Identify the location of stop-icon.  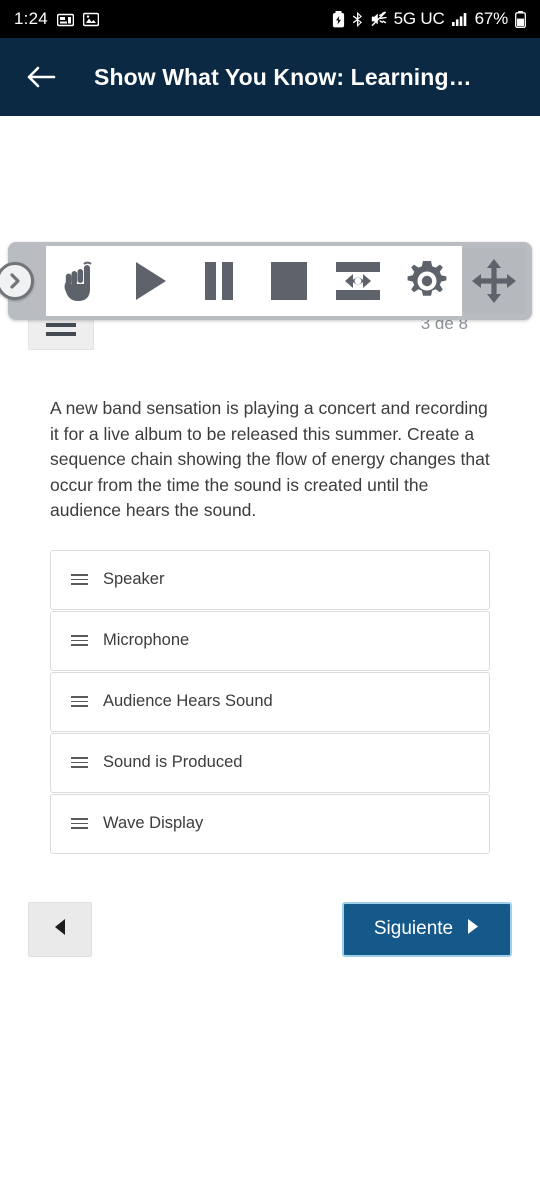
(289, 281).